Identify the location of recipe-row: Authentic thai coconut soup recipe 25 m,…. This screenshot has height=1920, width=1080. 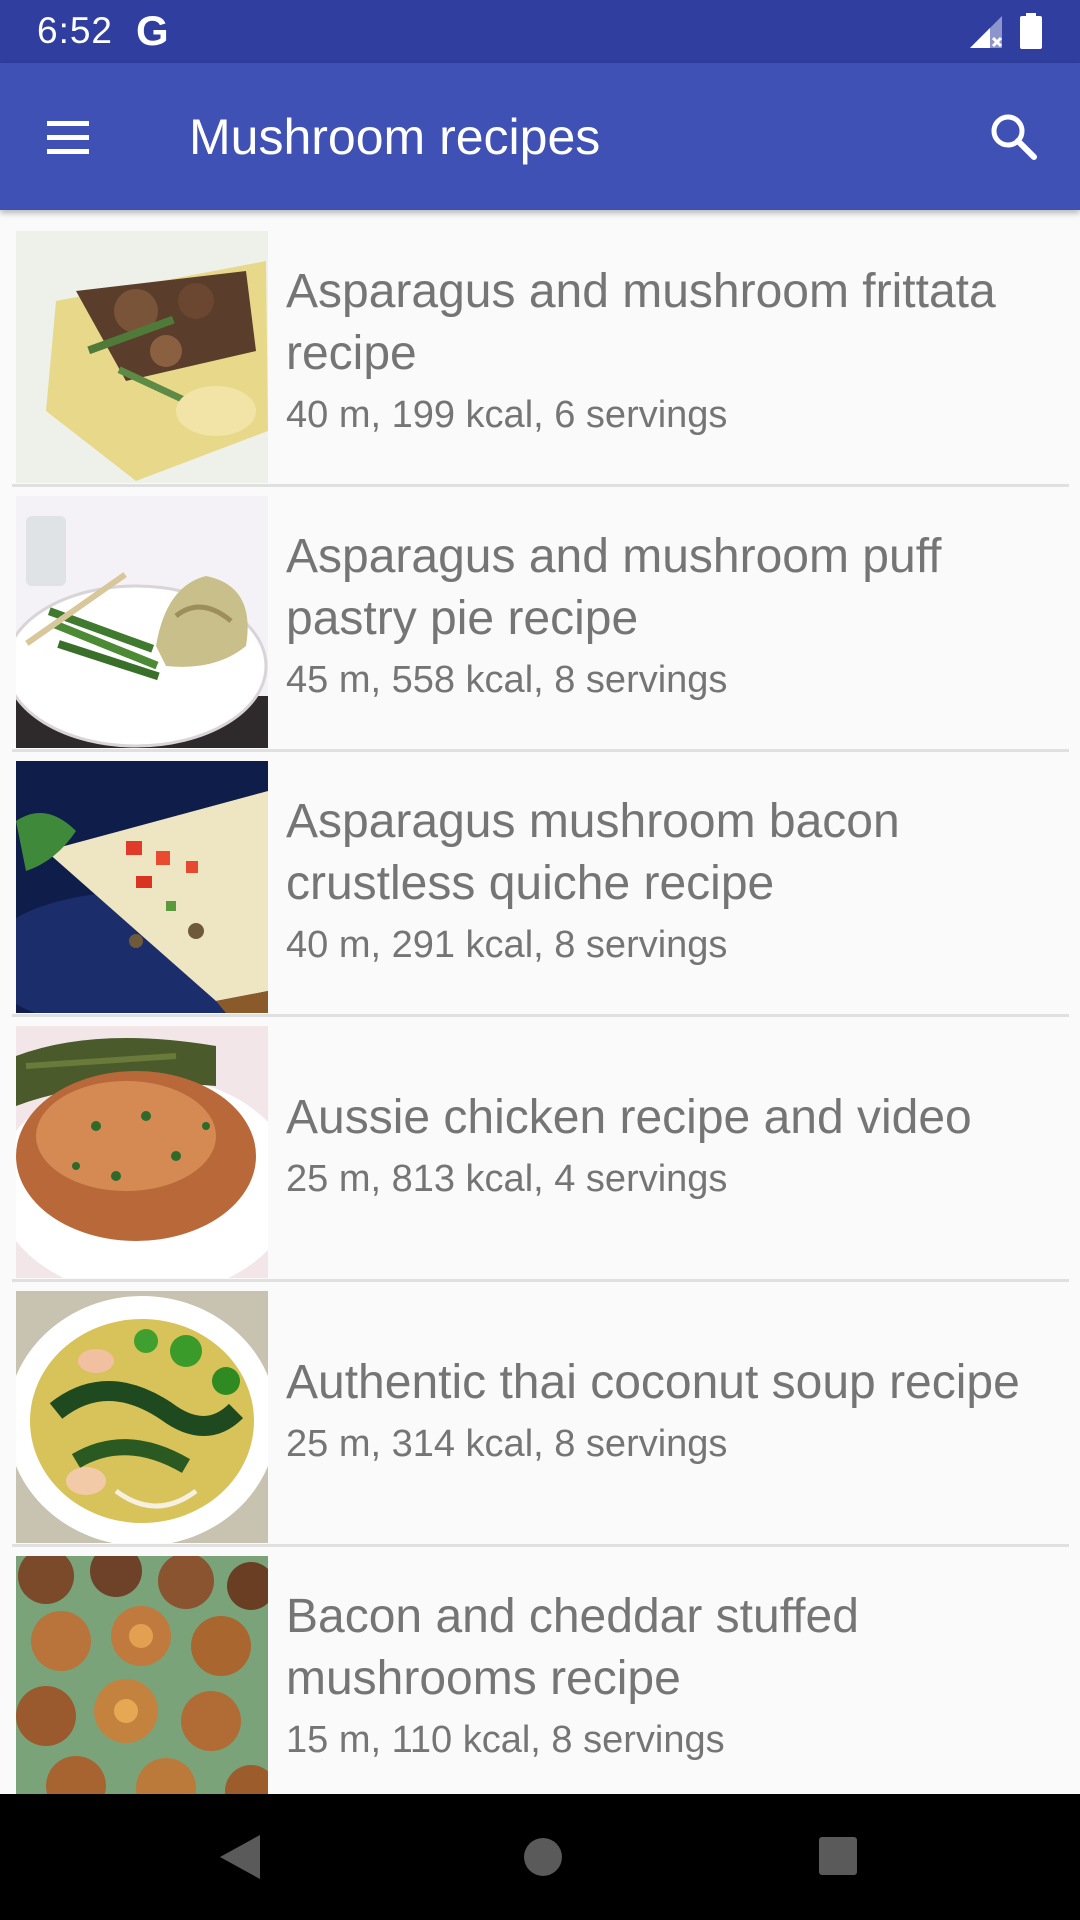
(540, 1414).